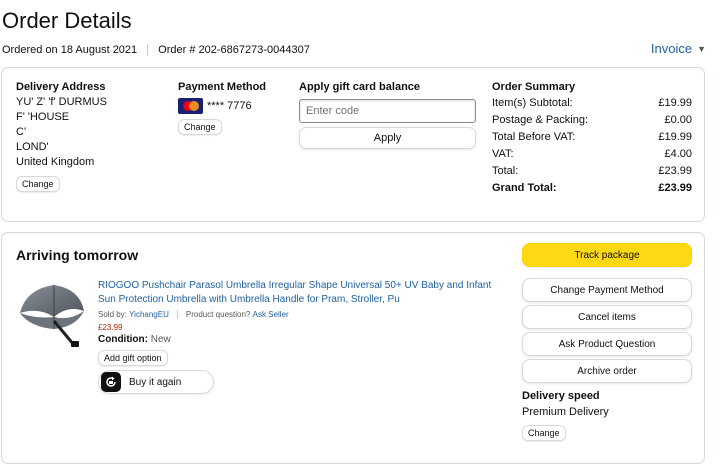 The height and width of the screenshot is (465, 720). I want to click on order-summary-heading: Order Summary, so click(534, 87).